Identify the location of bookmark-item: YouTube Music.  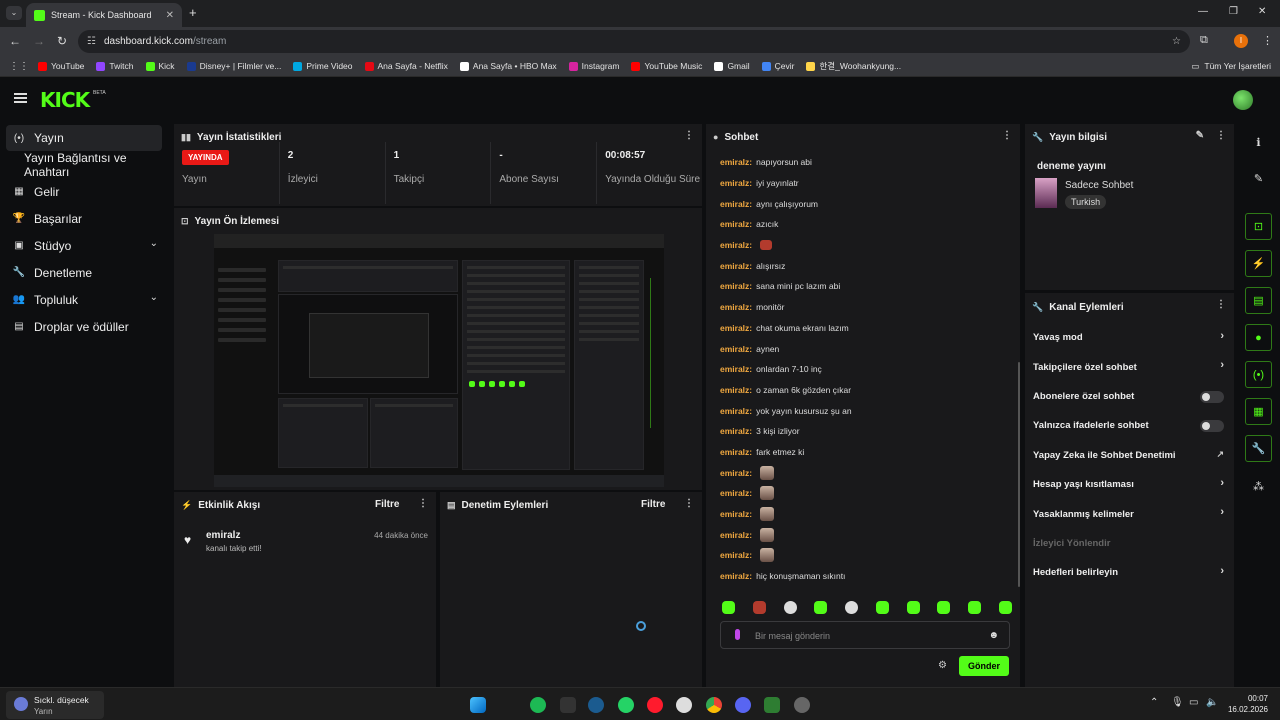
(666, 66).